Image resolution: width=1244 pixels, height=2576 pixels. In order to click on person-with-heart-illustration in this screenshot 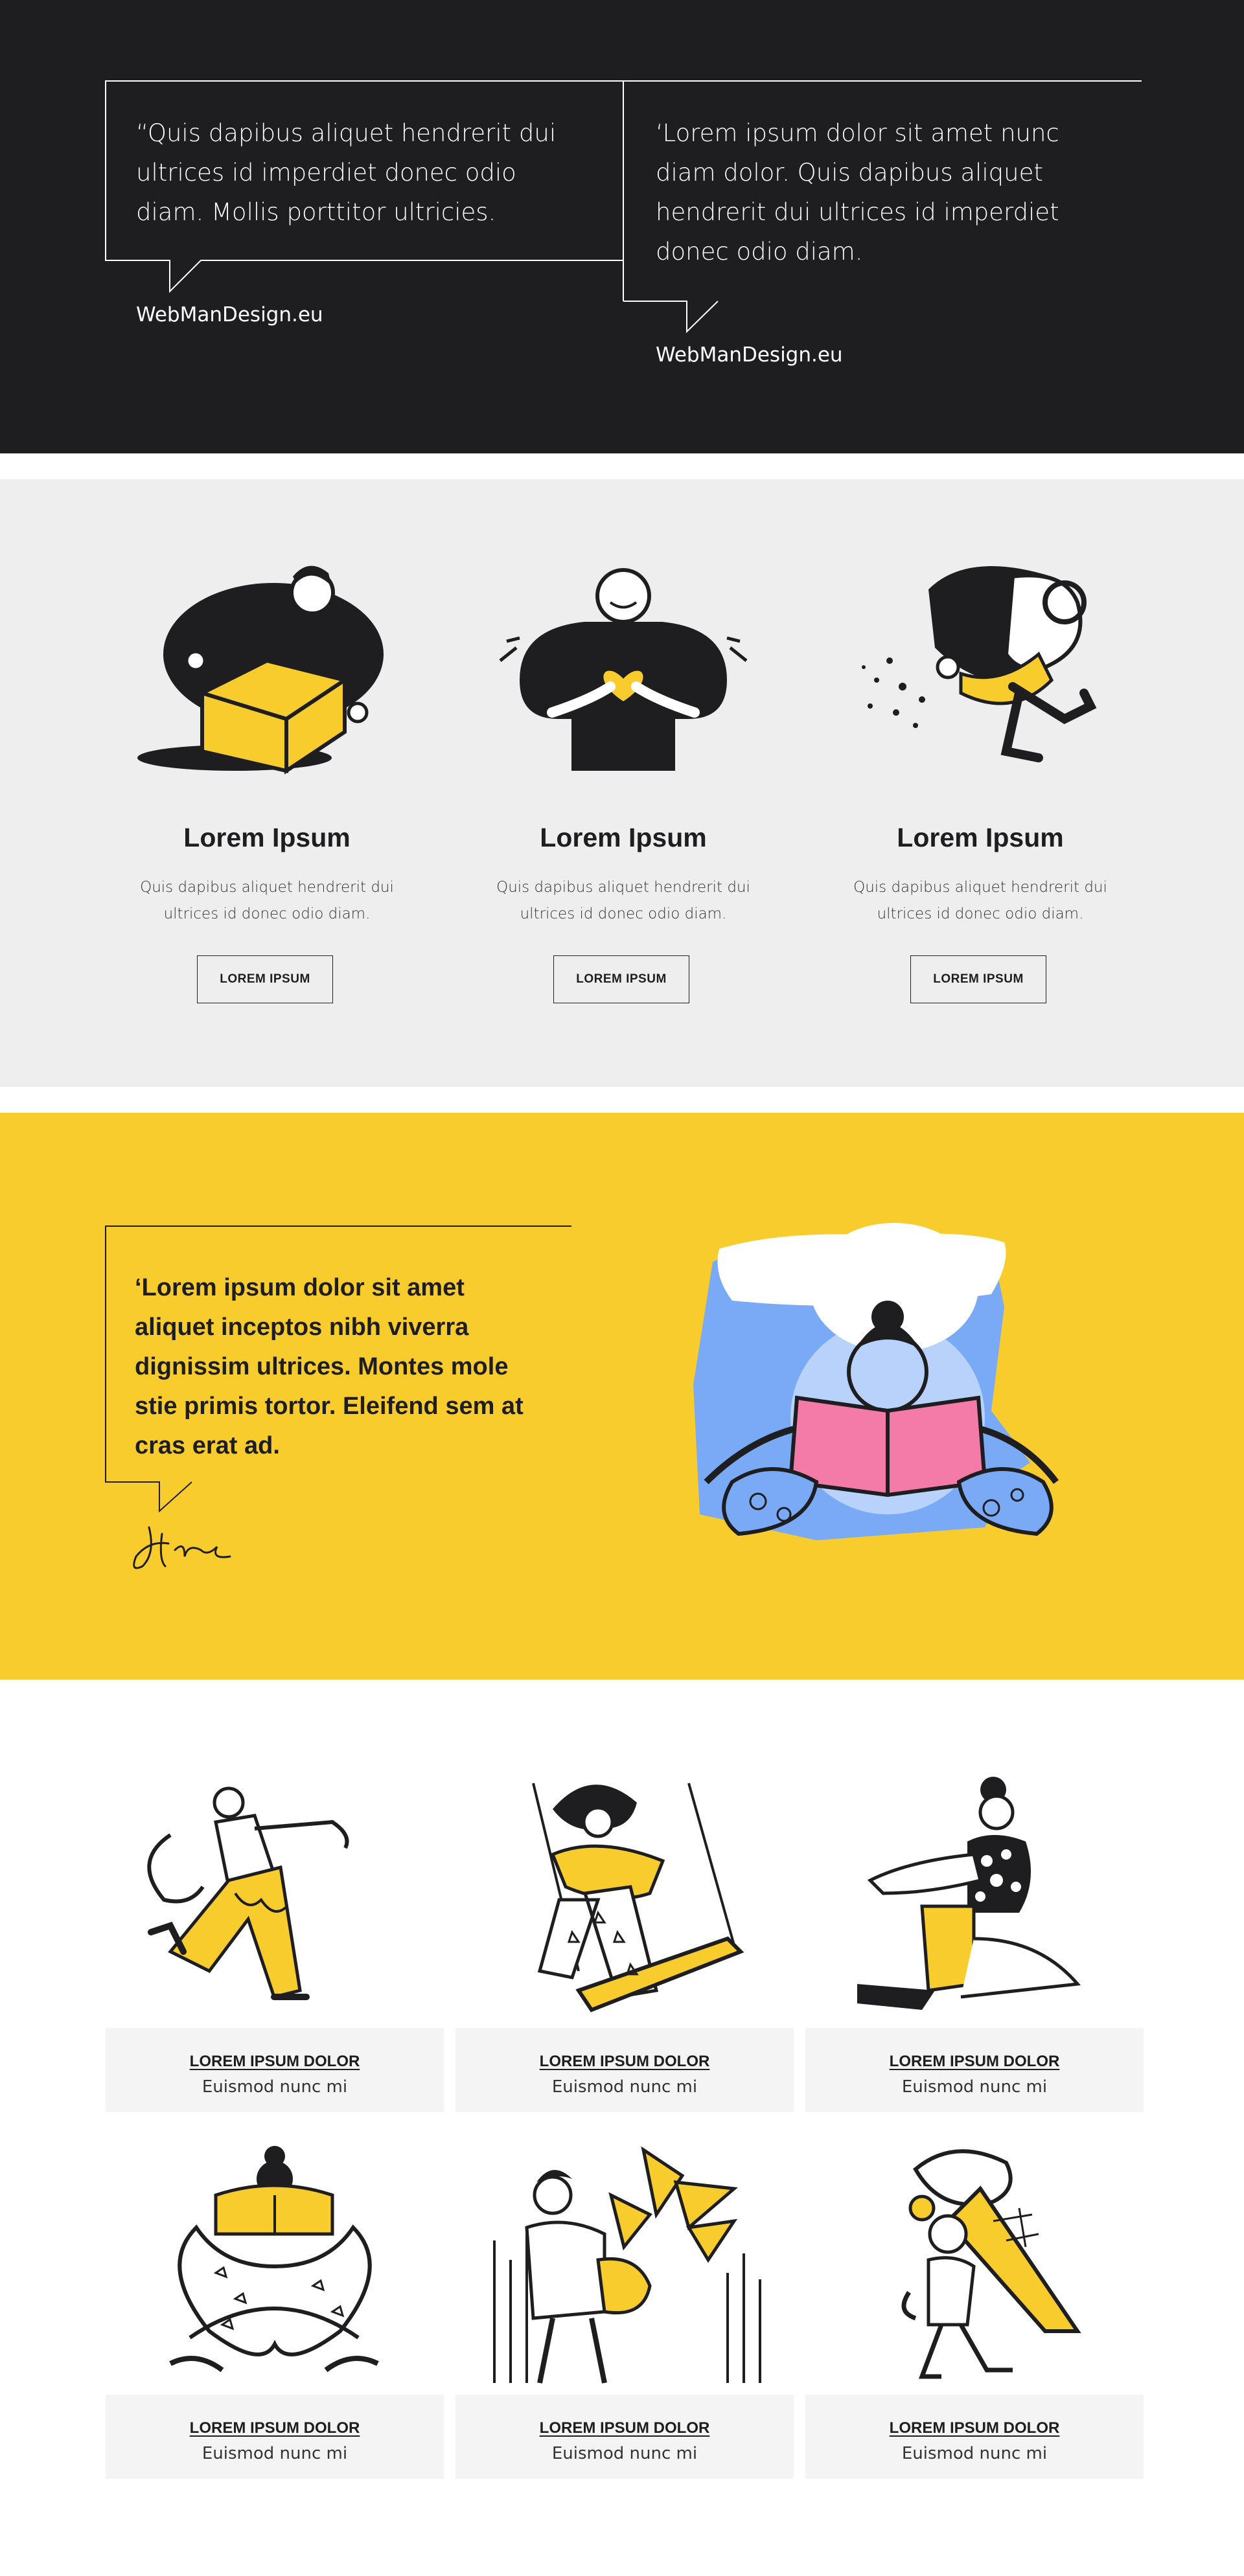, I will do `click(623, 670)`.